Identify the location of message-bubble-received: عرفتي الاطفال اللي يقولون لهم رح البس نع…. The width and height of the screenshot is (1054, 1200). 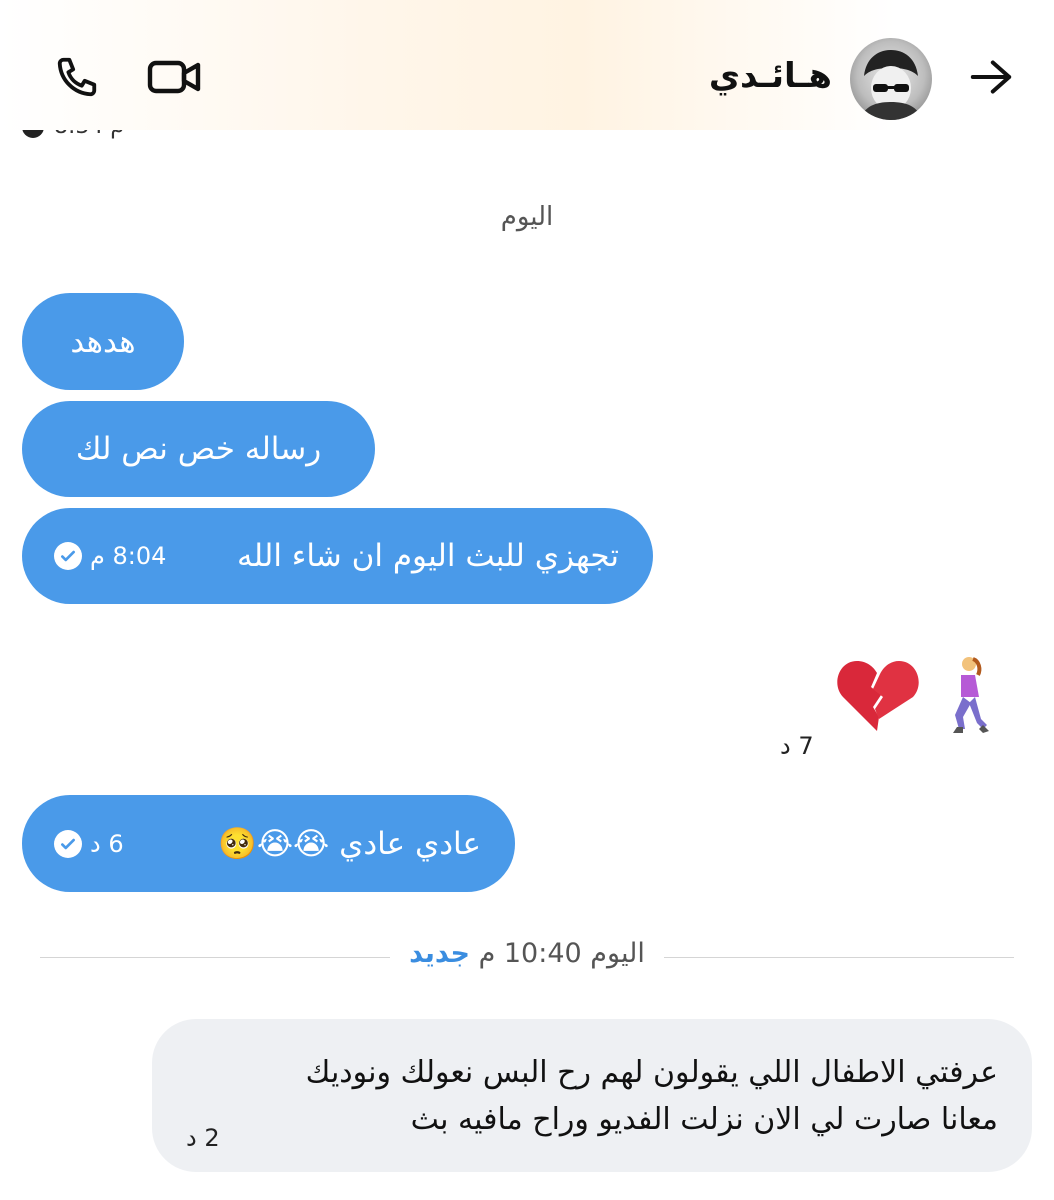
(592, 1095).